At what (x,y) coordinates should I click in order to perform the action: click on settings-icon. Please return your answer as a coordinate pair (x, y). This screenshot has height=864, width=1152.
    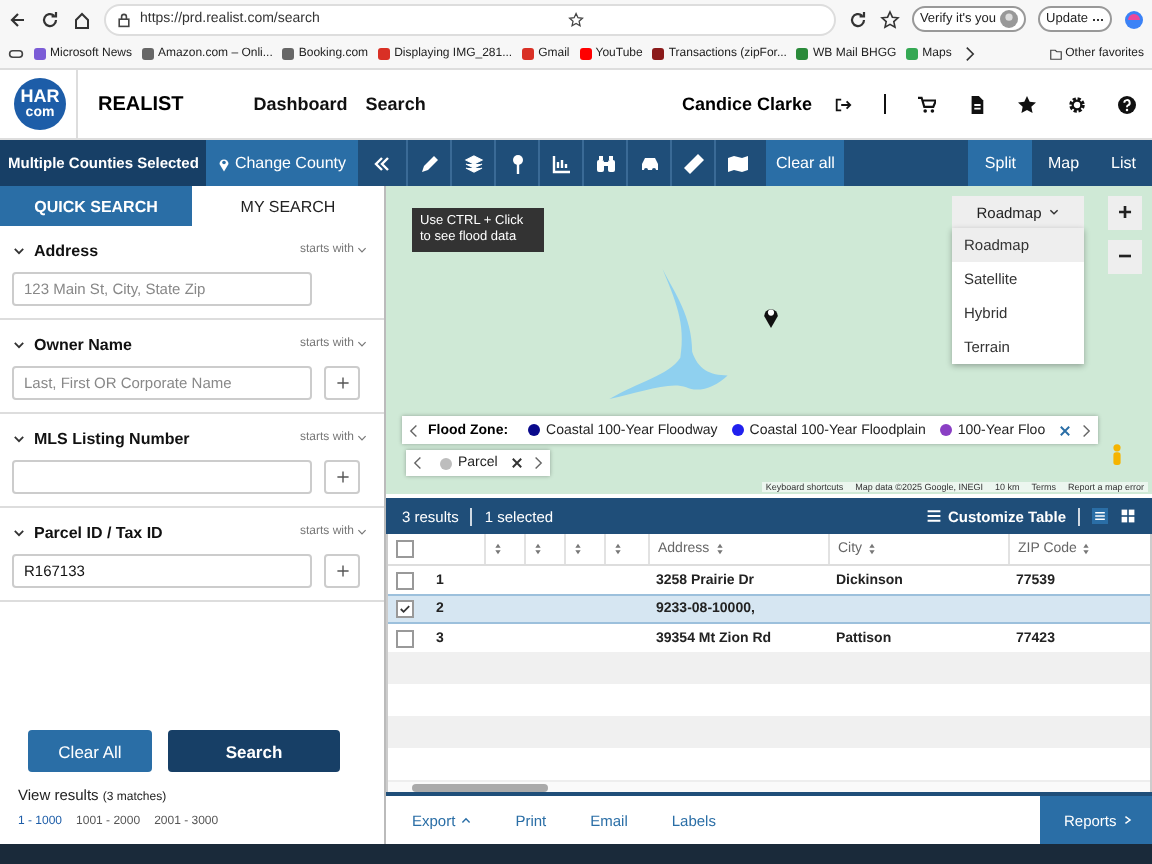
    Looking at the image, I should click on (1077, 104).